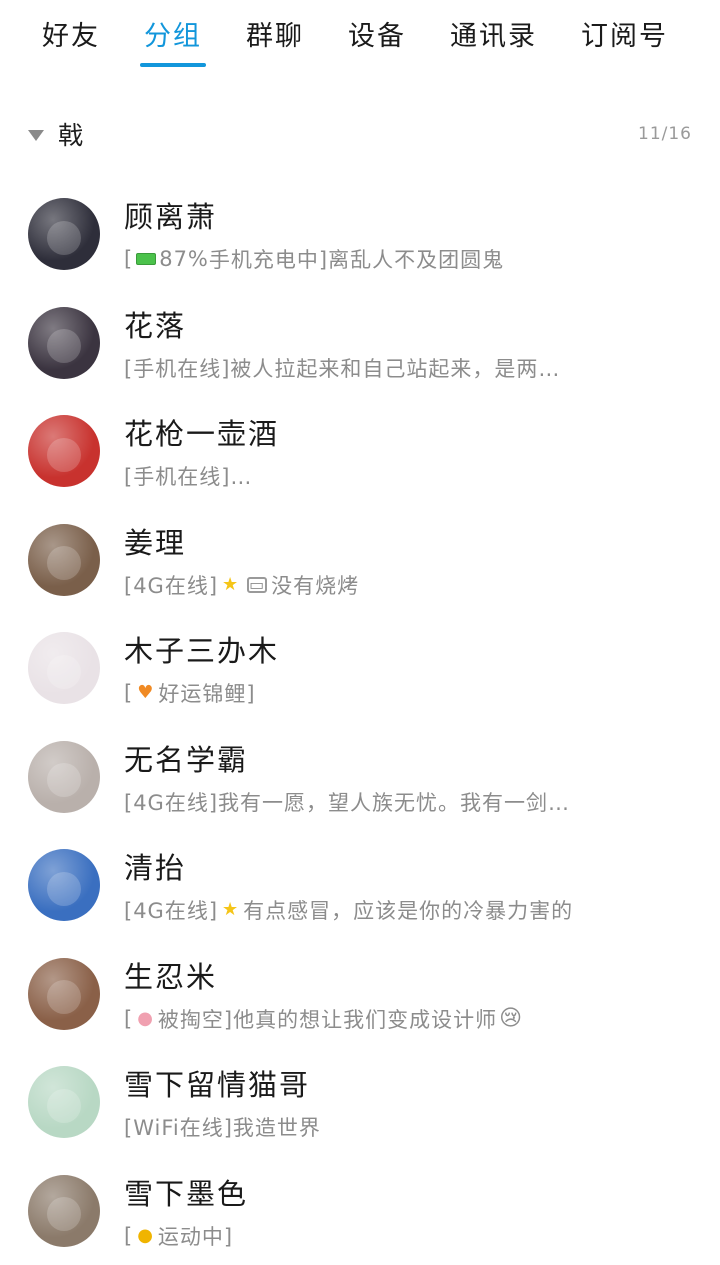 This screenshot has height=1265, width=720. Describe the element at coordinates (493, 33) in the screenshot. I see `tab-address-book: 通讯录` at that location.